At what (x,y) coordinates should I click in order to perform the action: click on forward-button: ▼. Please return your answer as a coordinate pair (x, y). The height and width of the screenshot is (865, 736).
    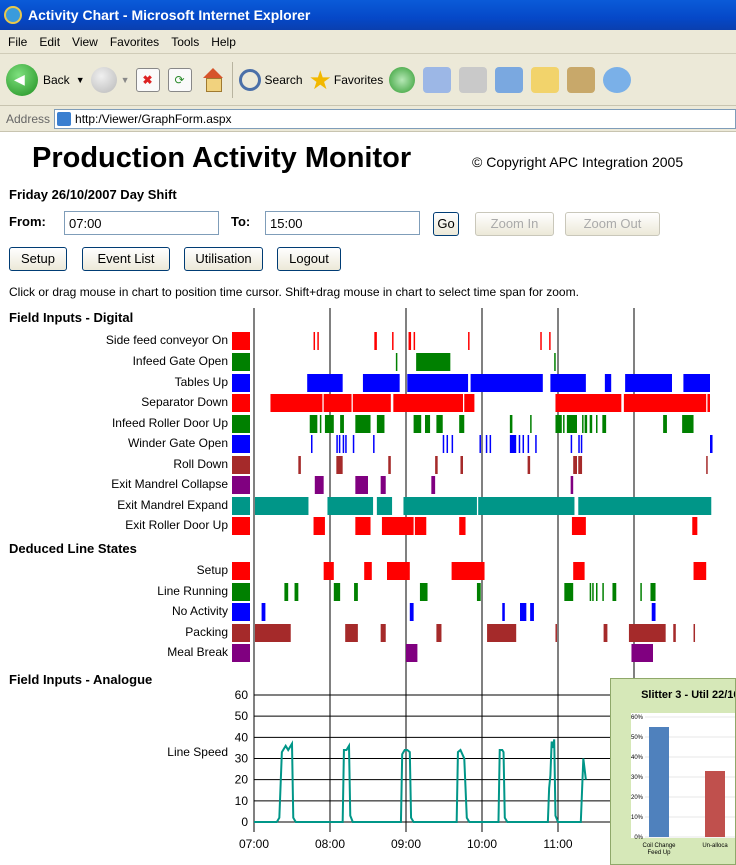
    Looking at the image, I should click on (110, 79).